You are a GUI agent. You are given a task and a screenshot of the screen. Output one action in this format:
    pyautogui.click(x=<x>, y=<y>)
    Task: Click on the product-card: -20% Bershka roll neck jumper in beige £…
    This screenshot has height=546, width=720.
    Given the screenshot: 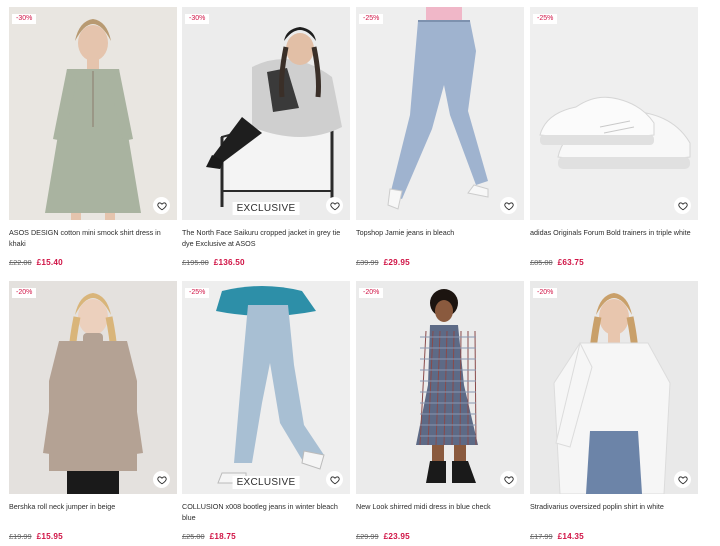 What is the action you would take?
    pyautogui.click(x=93, y=411)
    